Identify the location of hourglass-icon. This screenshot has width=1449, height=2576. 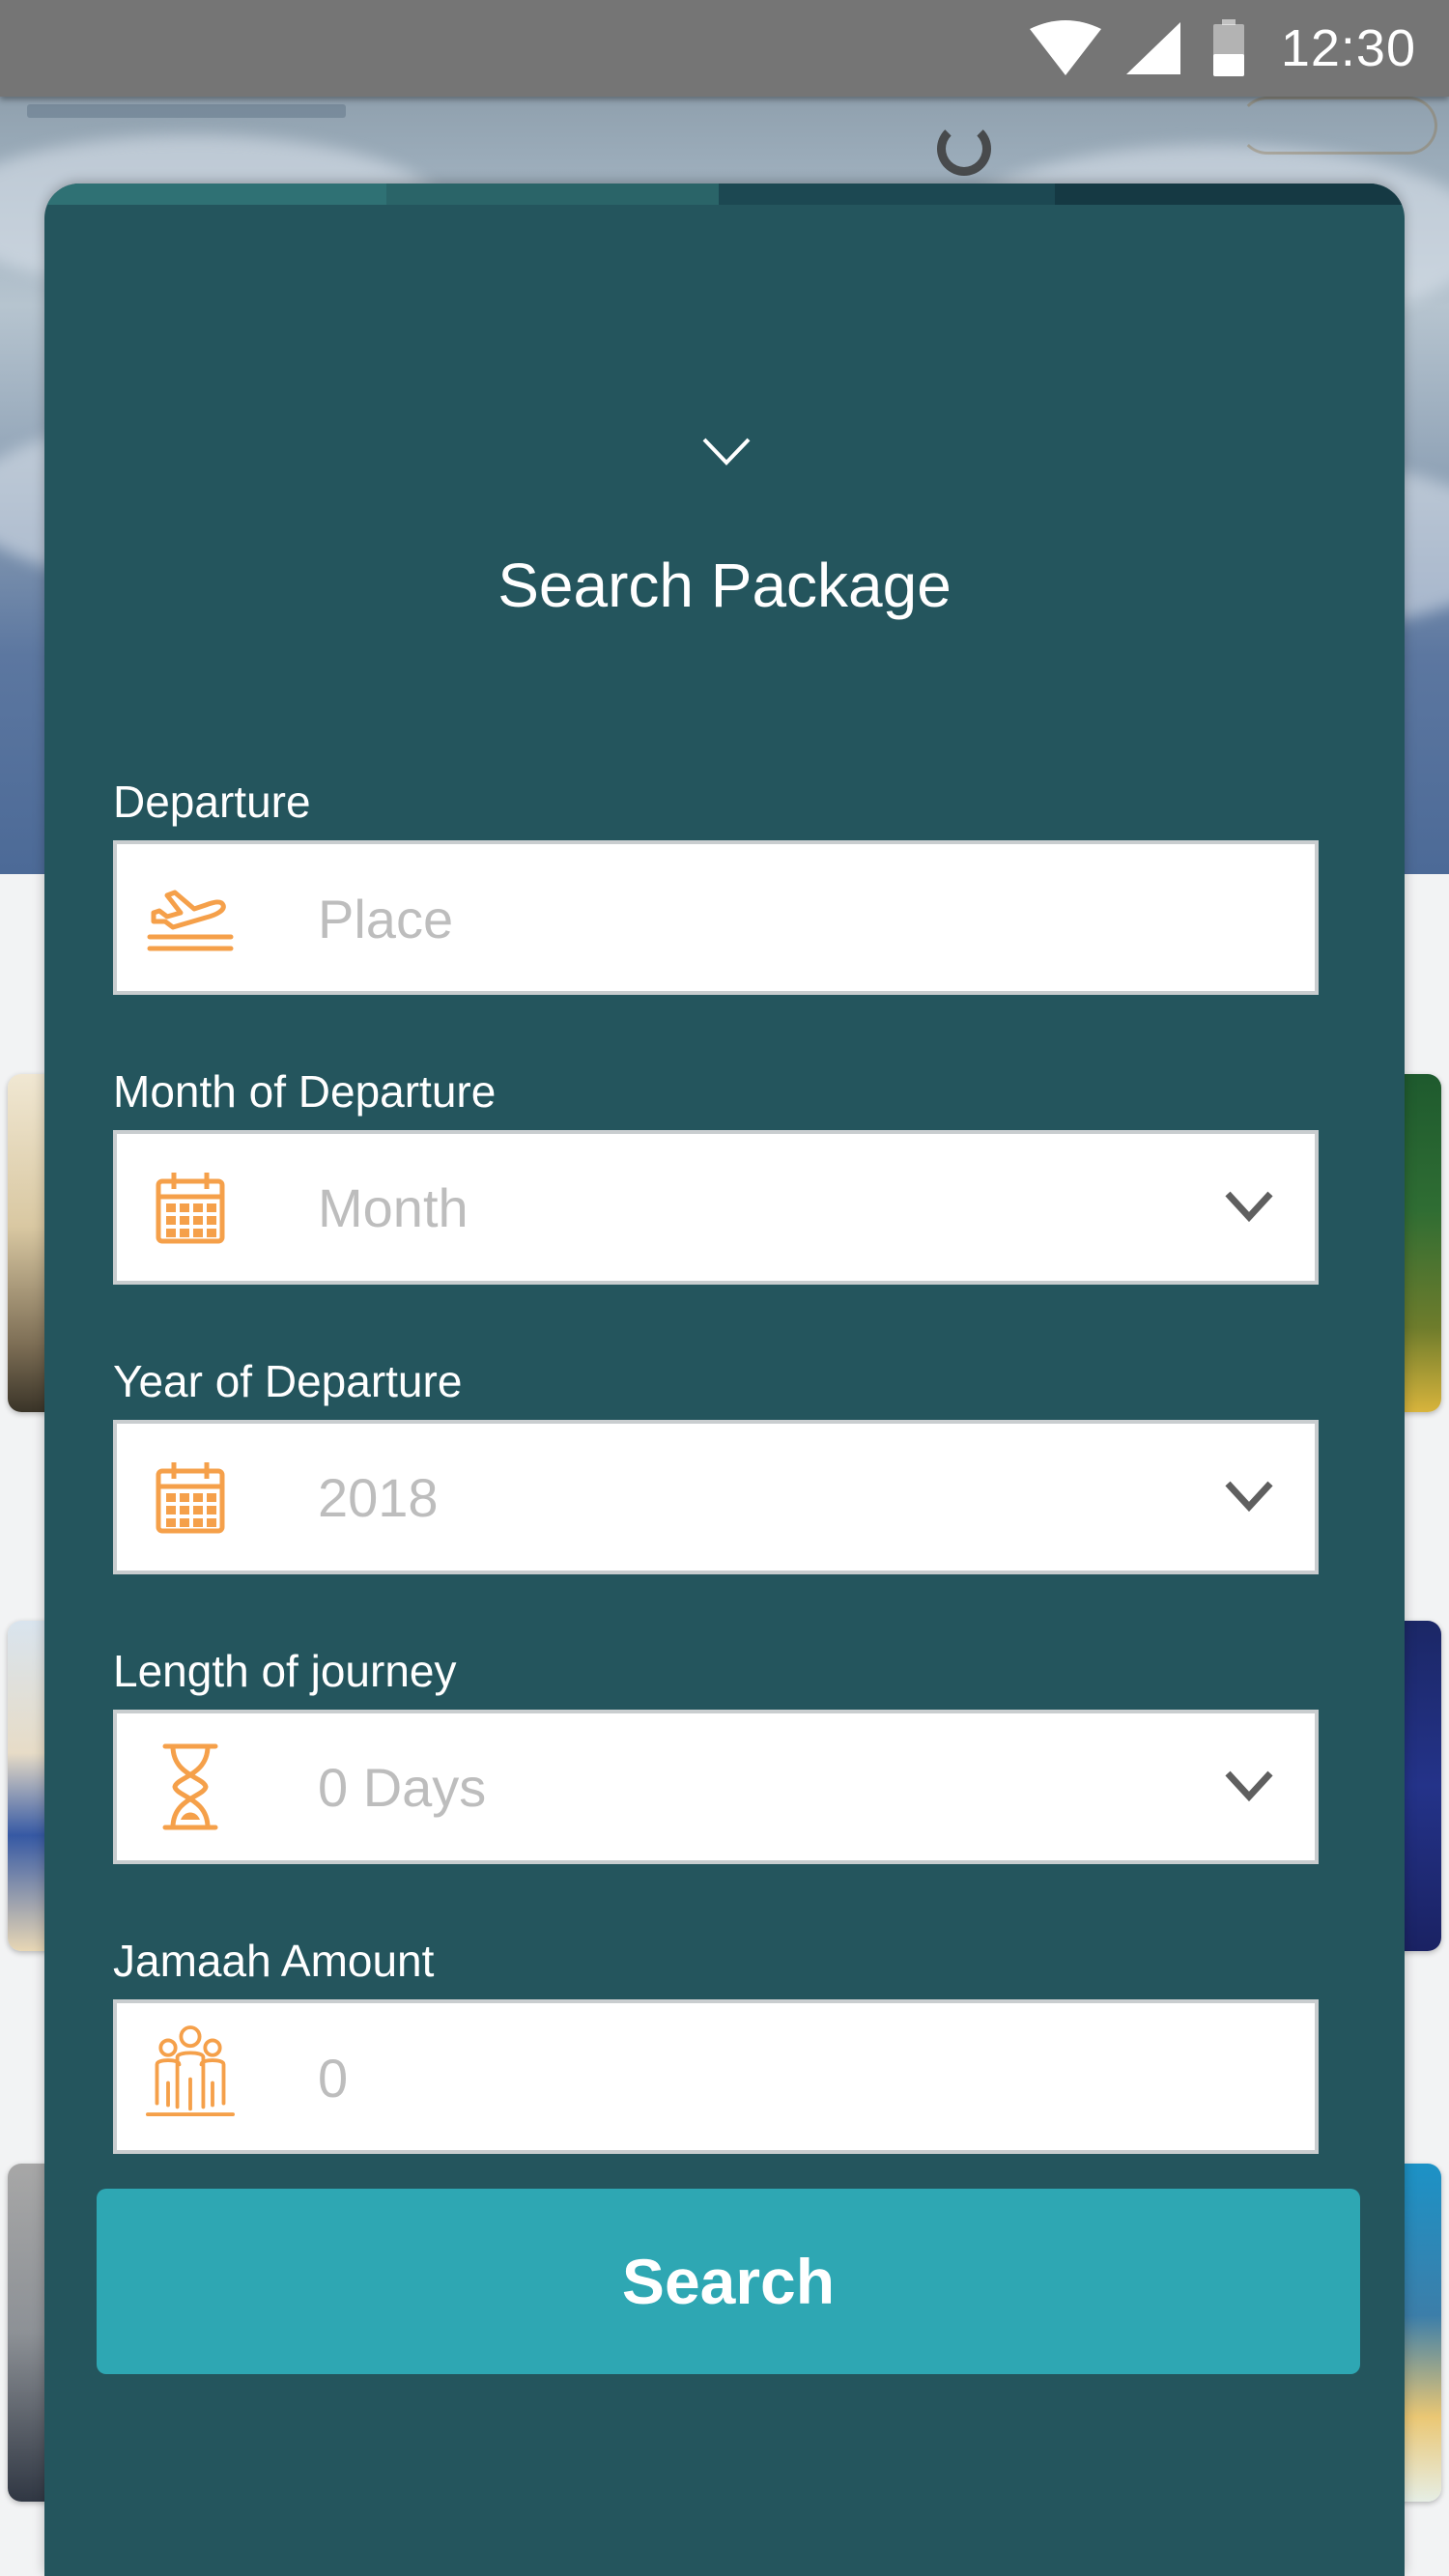
(190, 1786).